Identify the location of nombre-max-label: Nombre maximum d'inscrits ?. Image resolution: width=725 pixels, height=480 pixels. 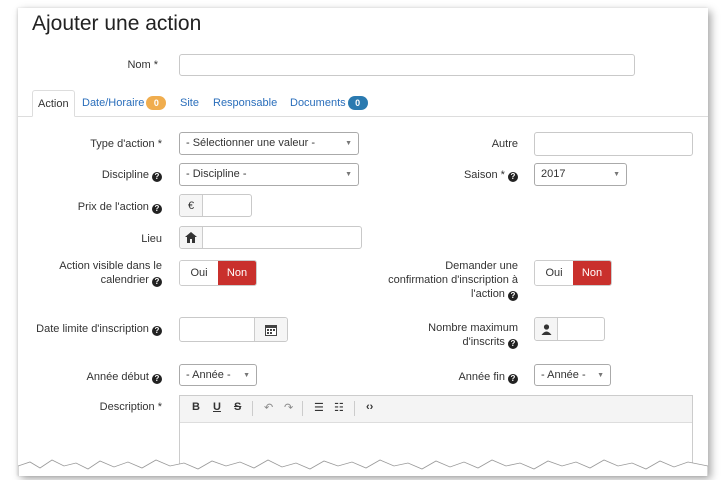
(458, 335).